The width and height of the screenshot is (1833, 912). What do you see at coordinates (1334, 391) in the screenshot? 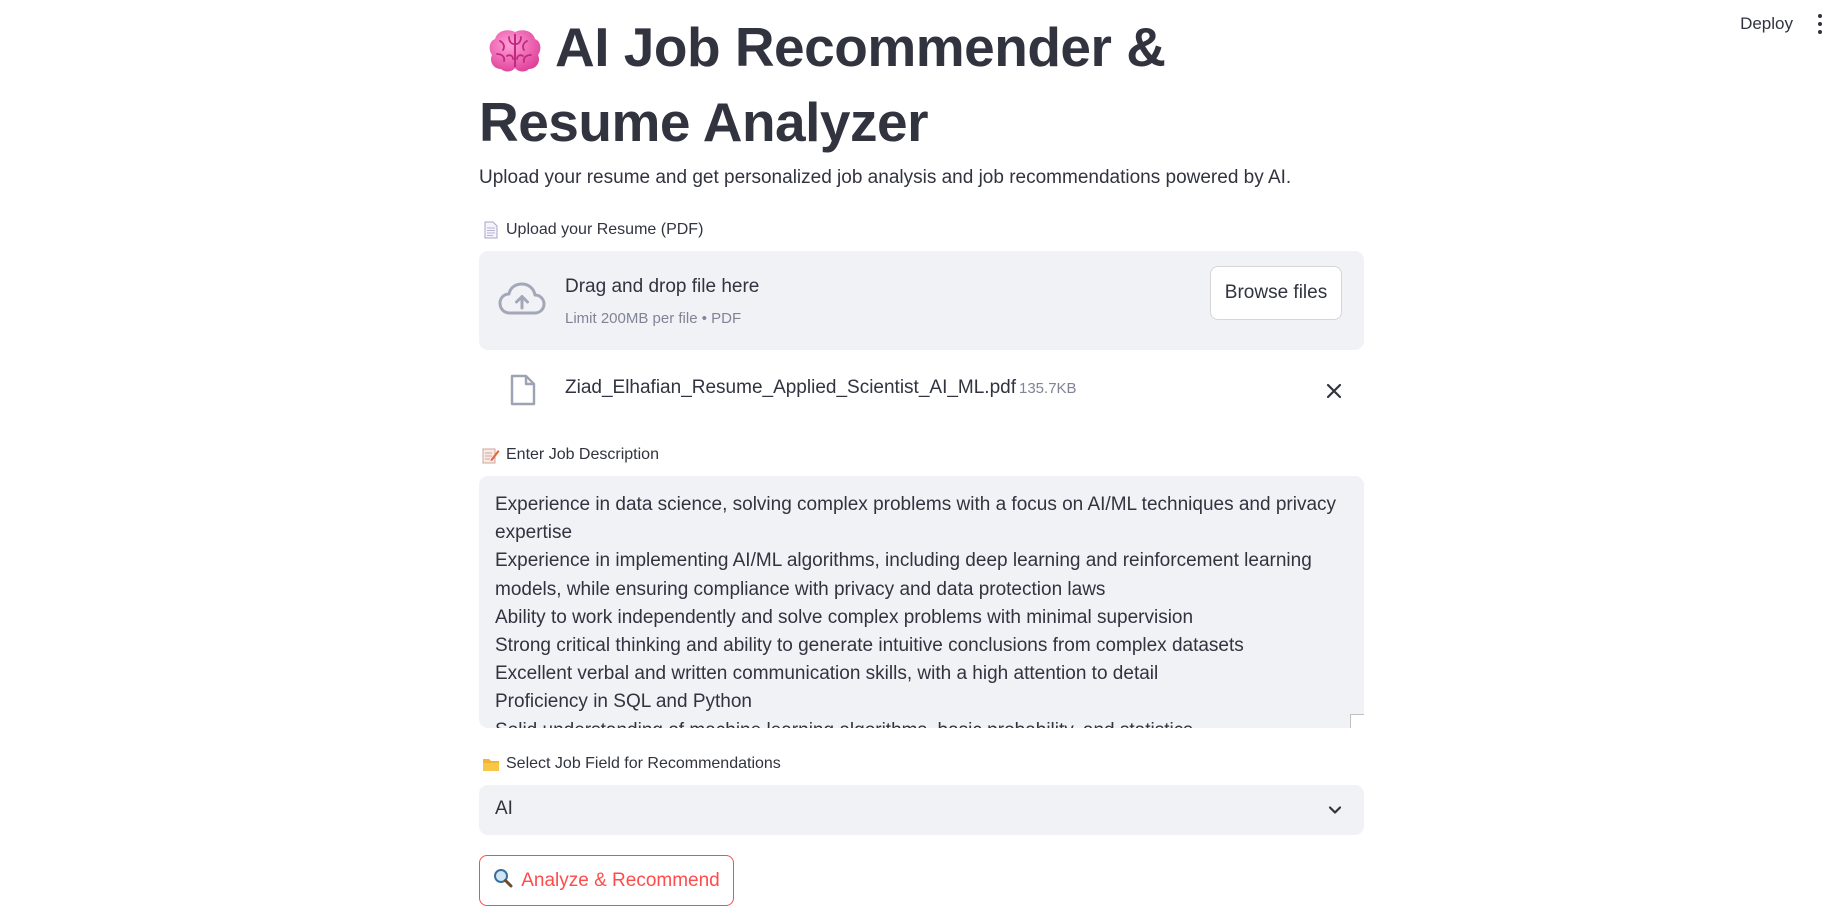
I see `remove-file-close-icon` at bounding box center [1334, 391].